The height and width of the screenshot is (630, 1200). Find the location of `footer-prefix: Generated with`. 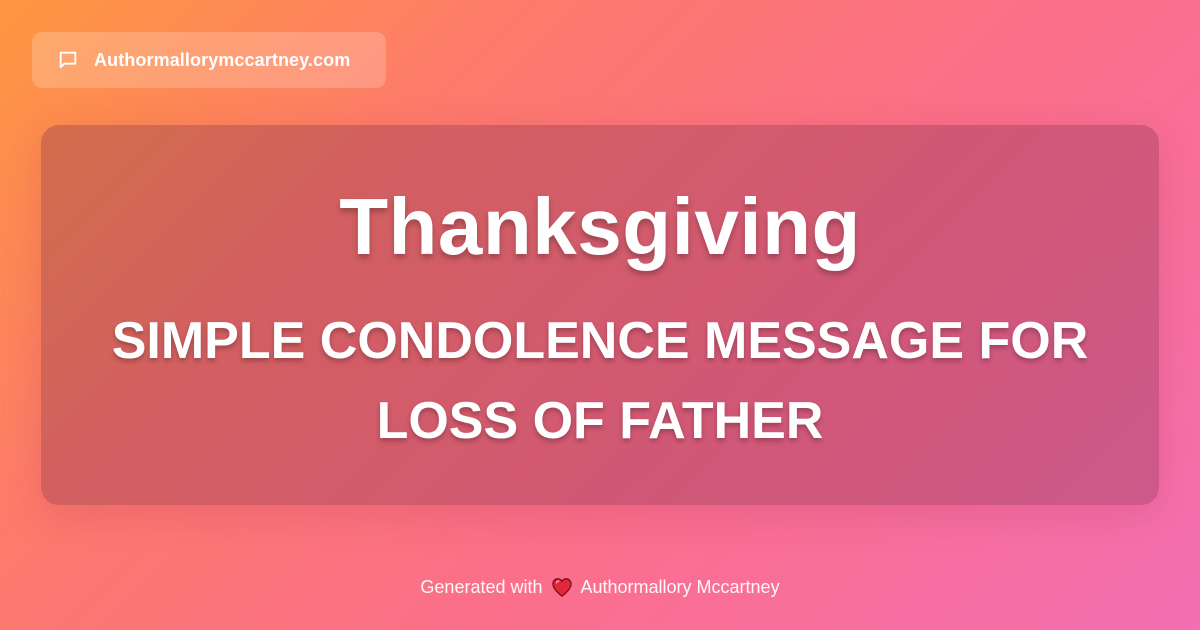

footer-prefix: Generated with is located at coordinates (481, 586).